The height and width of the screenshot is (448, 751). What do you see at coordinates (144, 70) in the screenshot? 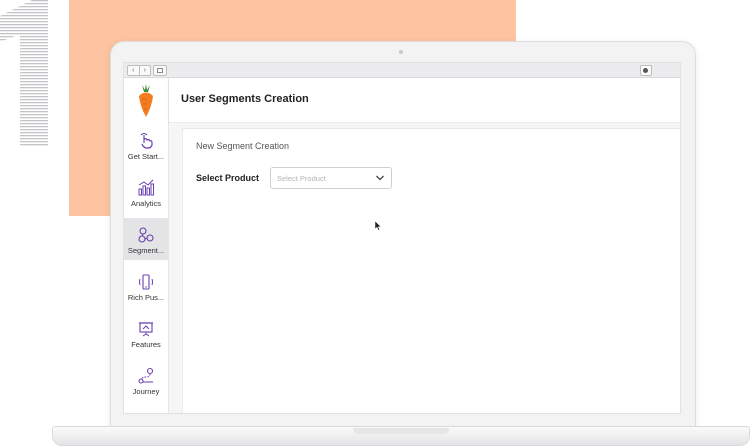
I see `forward-icon: ›` at bounding box center [144, 70].